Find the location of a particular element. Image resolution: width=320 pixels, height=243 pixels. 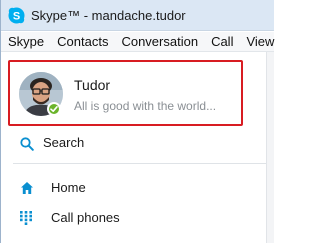

menu-skype: Skype is located at coordinates (22, 42).